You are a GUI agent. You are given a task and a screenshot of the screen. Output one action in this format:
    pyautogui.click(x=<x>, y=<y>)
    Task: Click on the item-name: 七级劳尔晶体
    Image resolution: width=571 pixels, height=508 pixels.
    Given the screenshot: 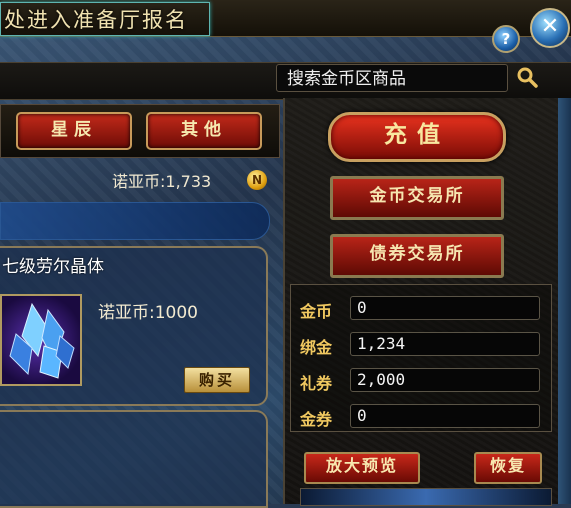 What is the action you would take?
    pyautogui.click(x=53, y=267)
    